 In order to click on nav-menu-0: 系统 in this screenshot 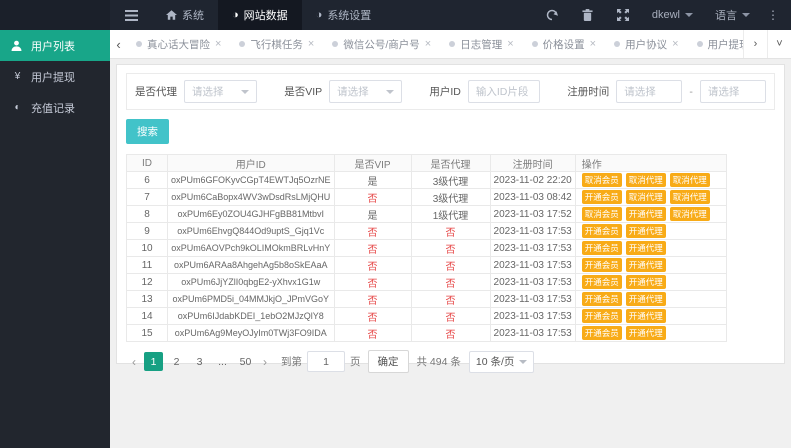, I will do `click(185, 15)`.